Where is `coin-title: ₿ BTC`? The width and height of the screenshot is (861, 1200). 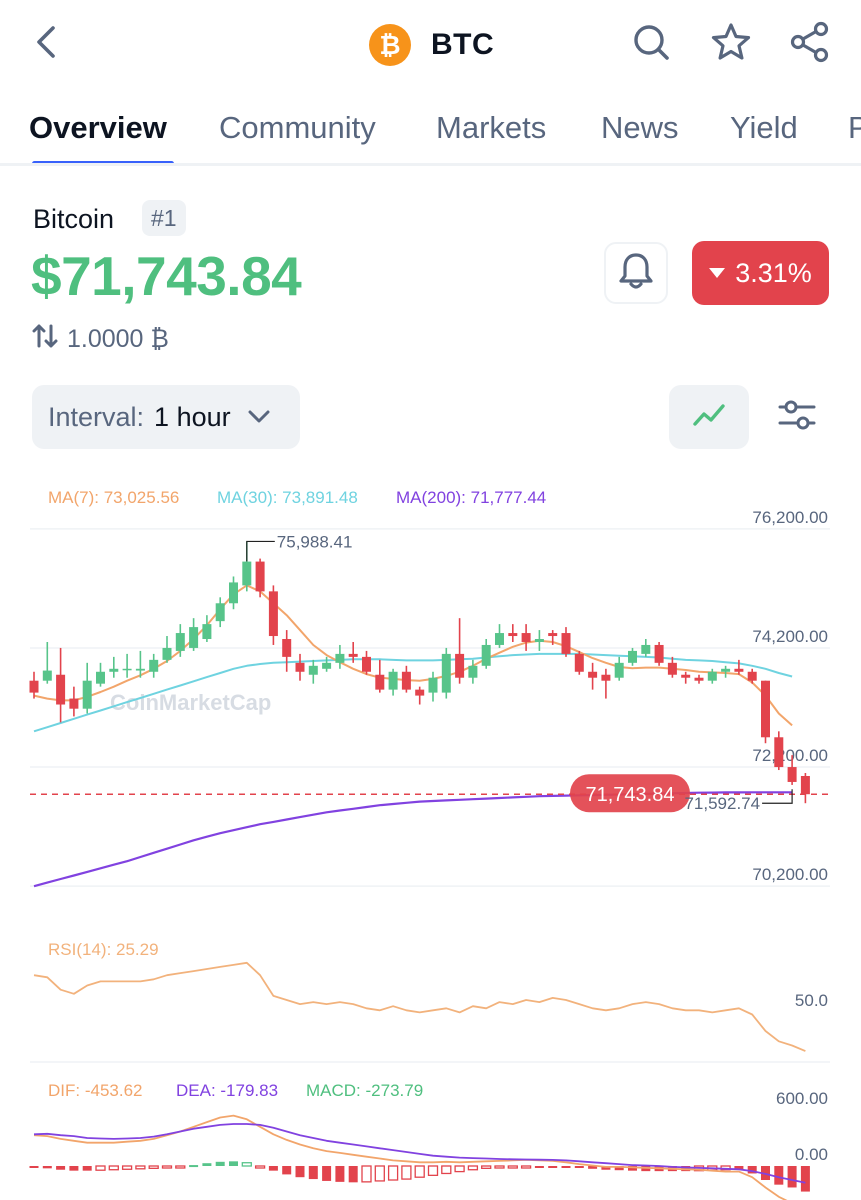
coin-title: ₿ BTC is located at coordinates (431, 45).